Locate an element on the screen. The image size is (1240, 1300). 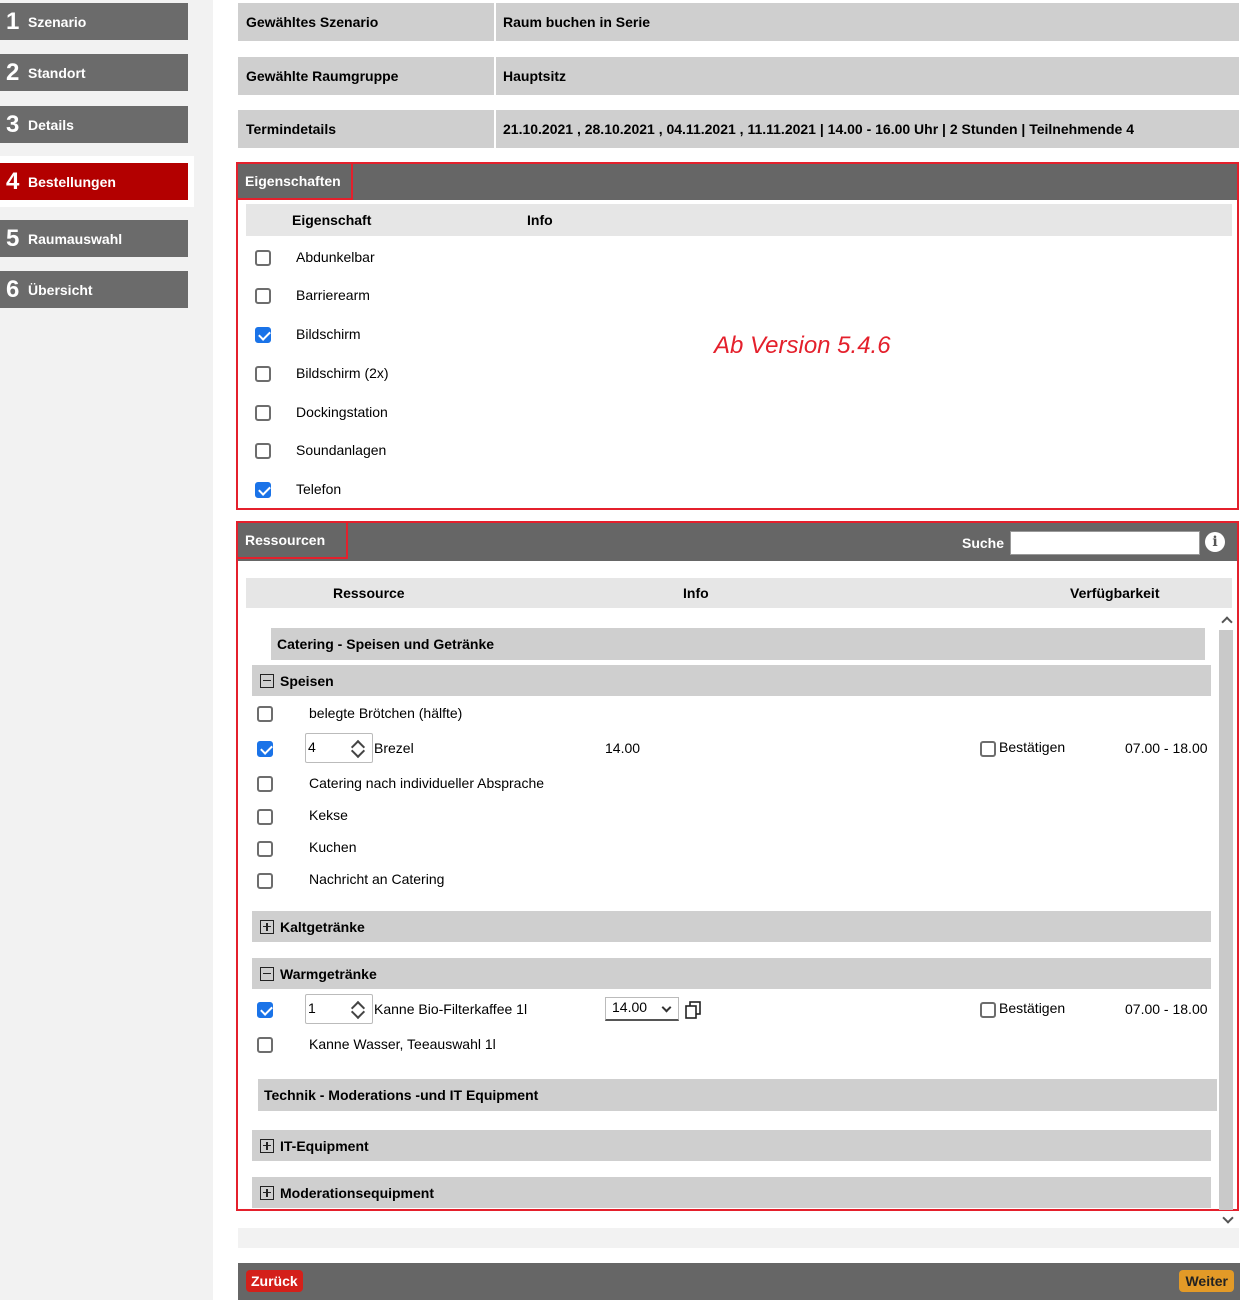
subgroup-label: Kaltgetränke is located at coordinates (322, 926).